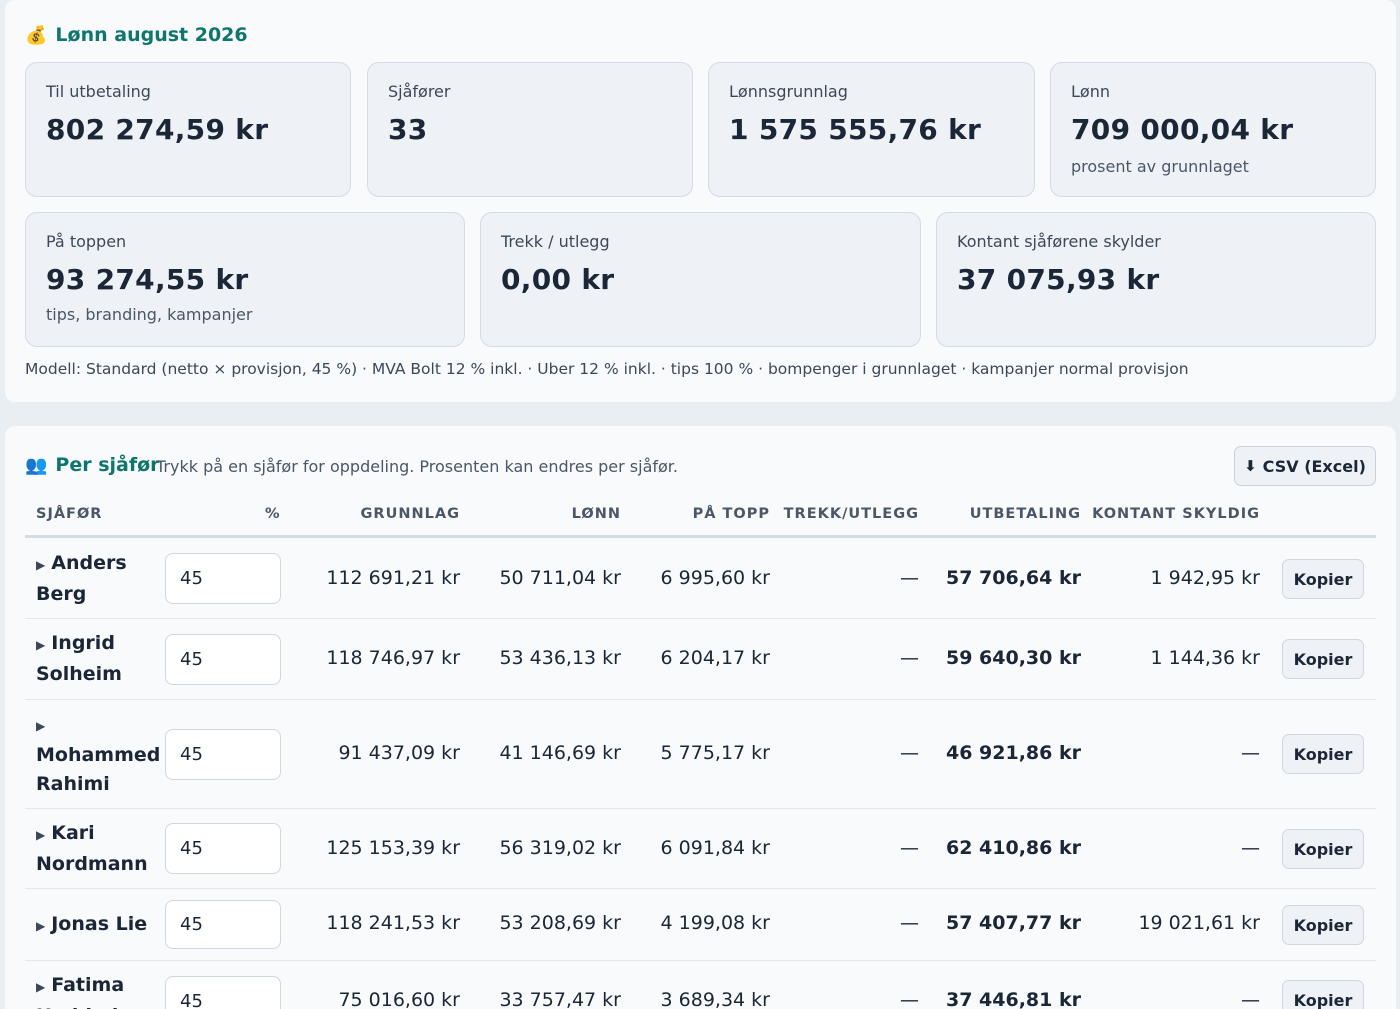 Image resolution: width=1400 pixels, height=1009 pixels. What do you see at coordinates (1058, 279) in the screenshot?
I see `card-value: 37 075,93 kr` at bounding box center [1058, 279].